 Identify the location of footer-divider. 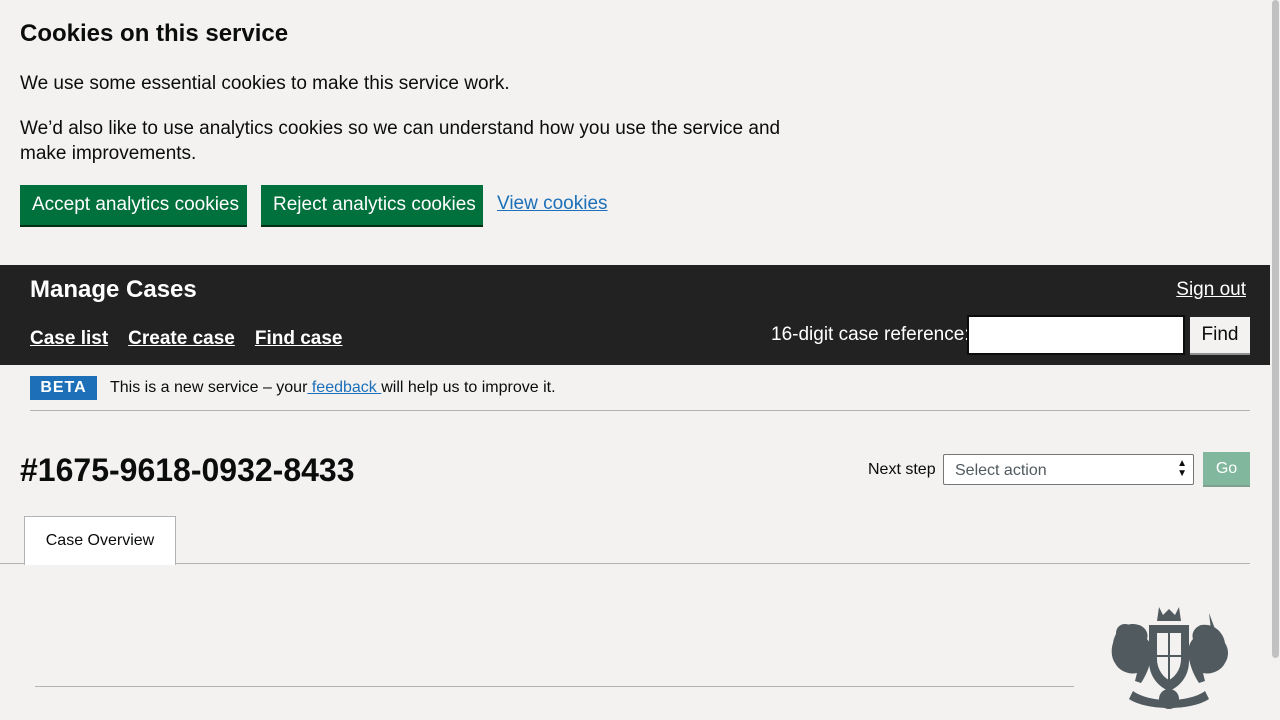
(554, 686).